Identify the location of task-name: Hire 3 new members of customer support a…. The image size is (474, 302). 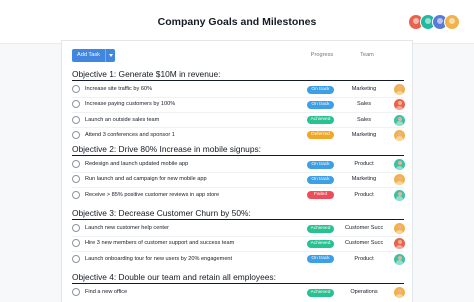
(159, 243).